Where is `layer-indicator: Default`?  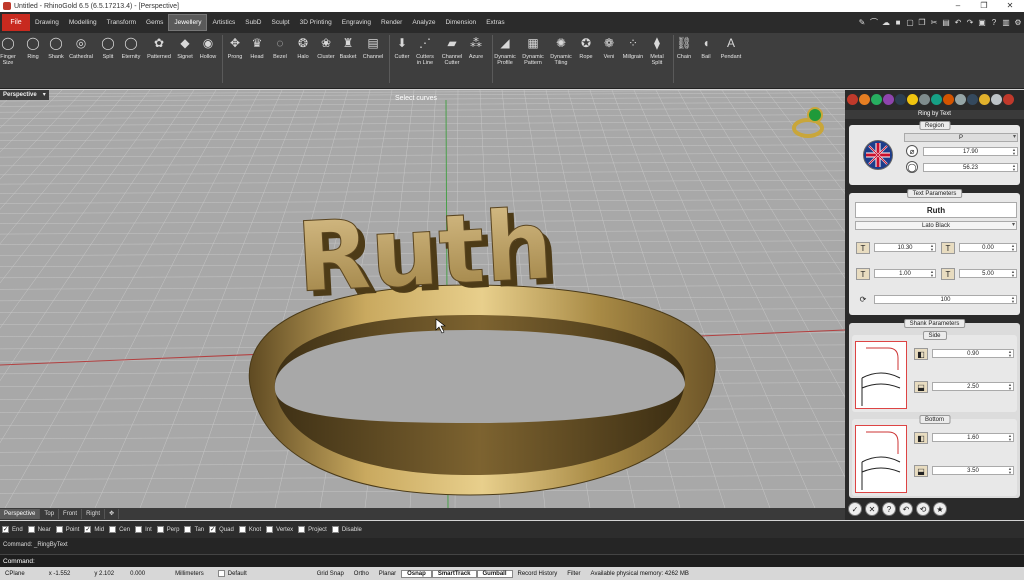
layer-indicator: Default is located at coordinates (232, 573).